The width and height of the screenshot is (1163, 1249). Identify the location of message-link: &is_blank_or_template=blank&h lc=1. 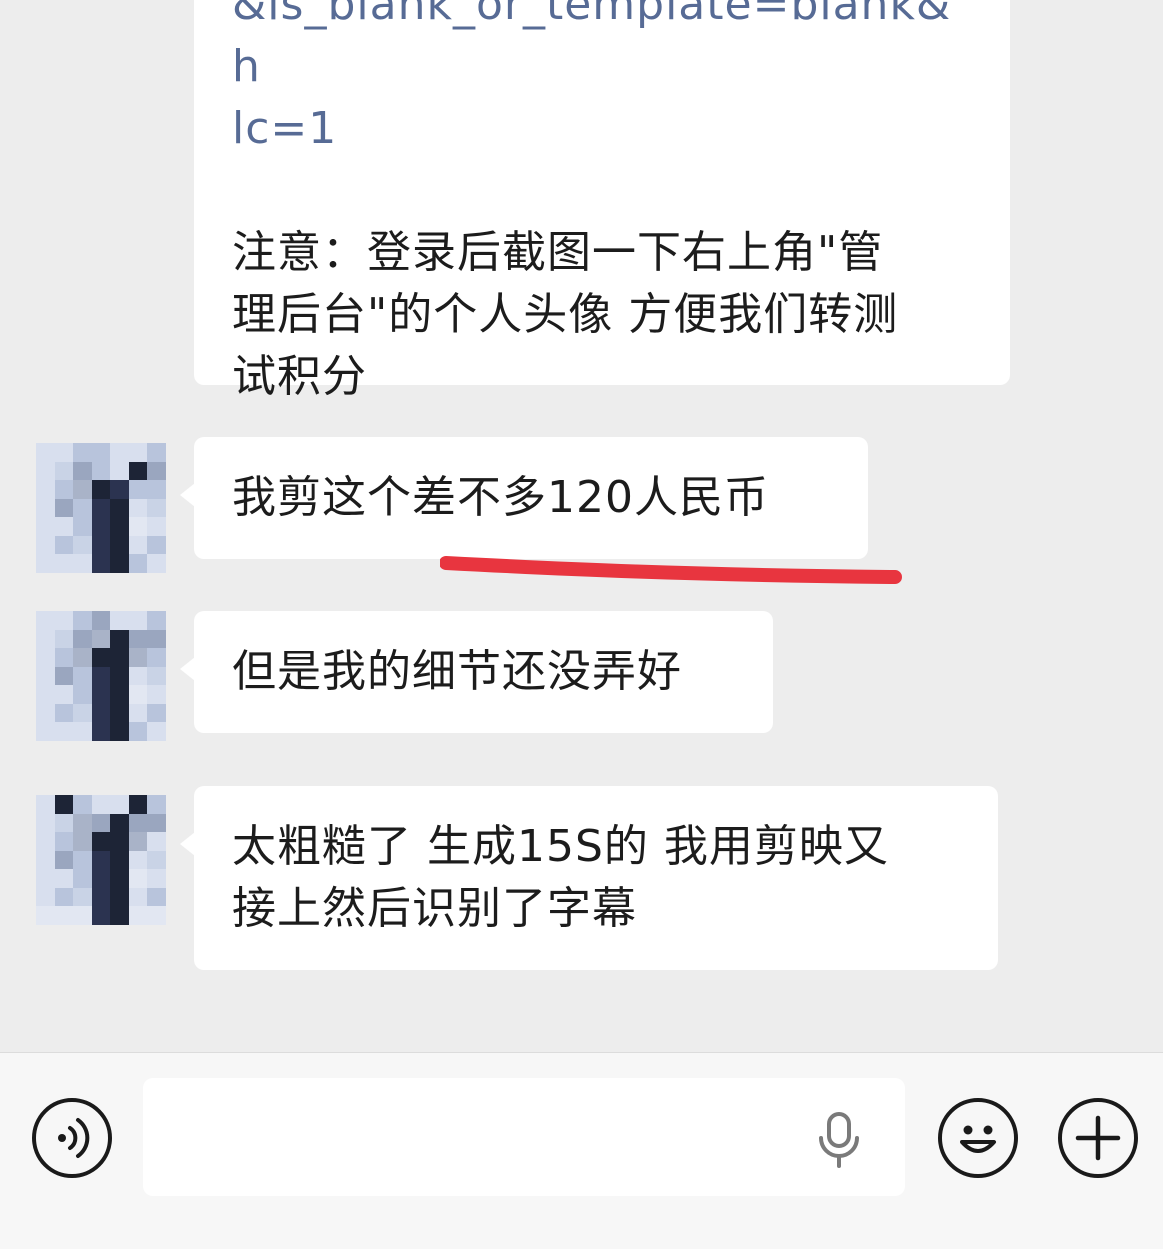
(603, 80).